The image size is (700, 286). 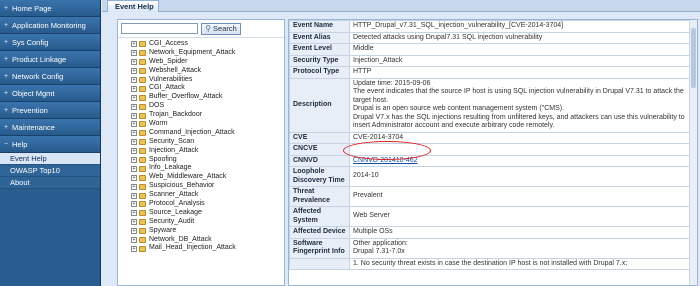 What do you see at coordinates (319, 232) in the screenshot?
I see `field-label: Affected Device` at bounding box center [319, 232].